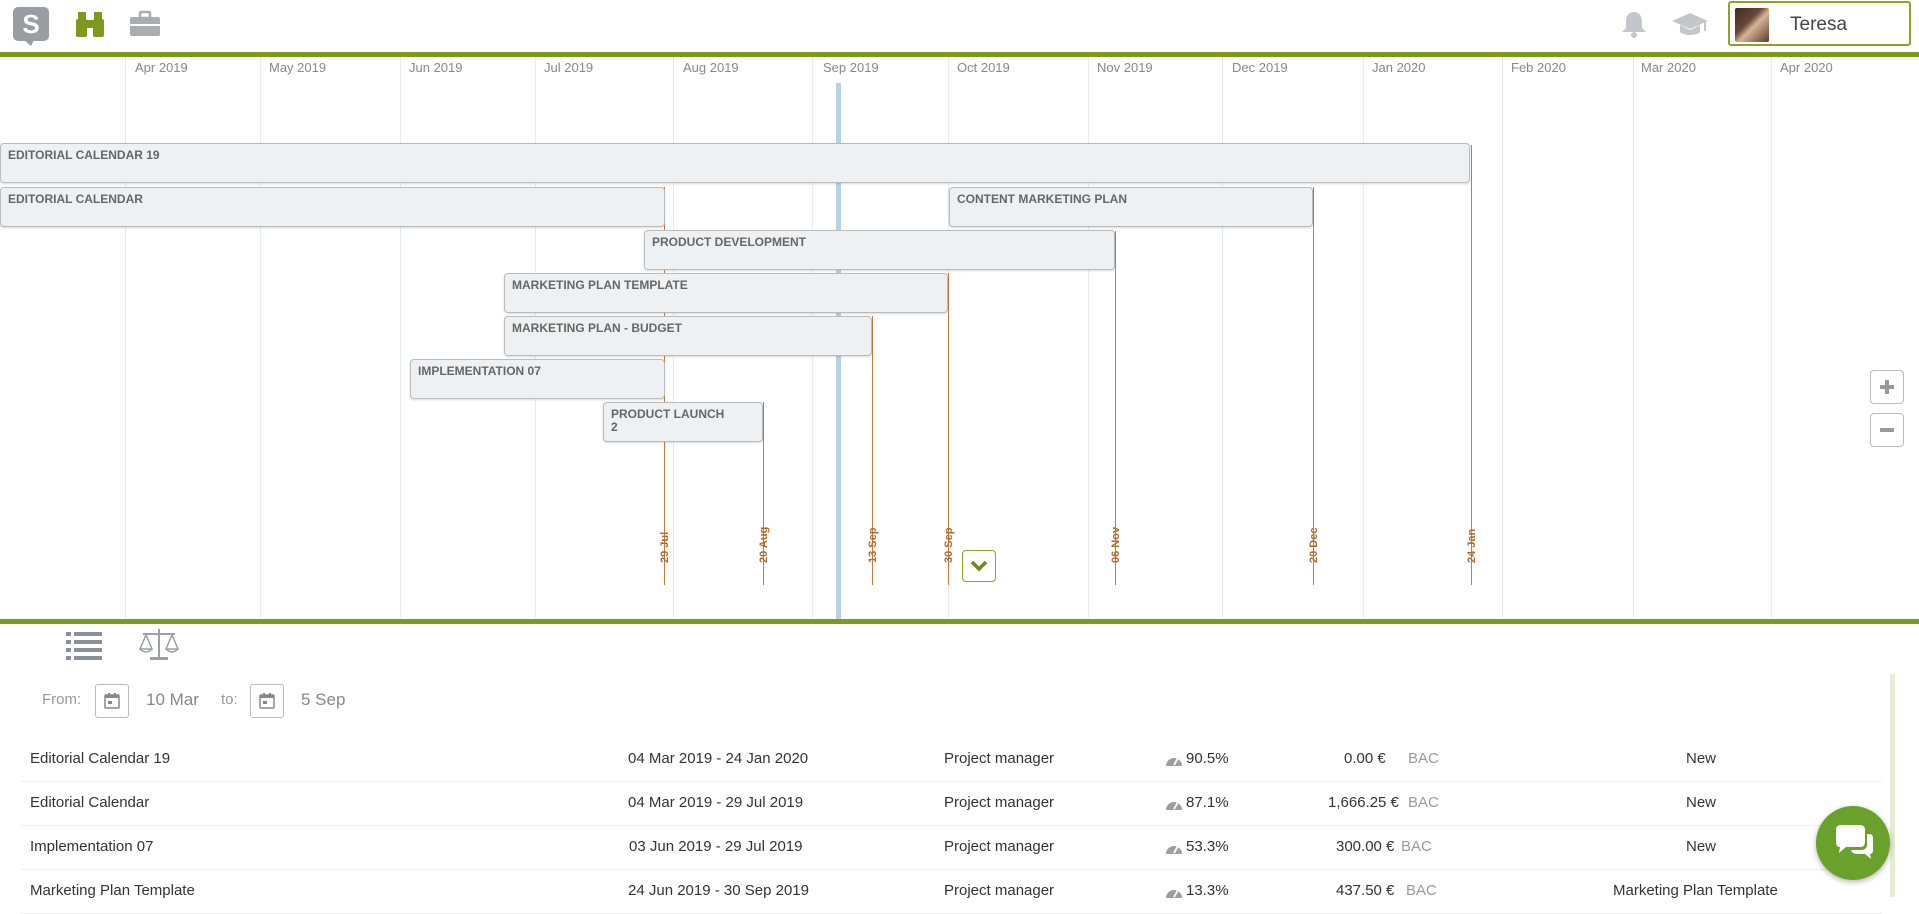 The width and height of the screenshot is (1919, 914). What do you see at coordinates (145, 24) in the screenshot?
I see `briefcase-icon` at bounding box center [145, 24].